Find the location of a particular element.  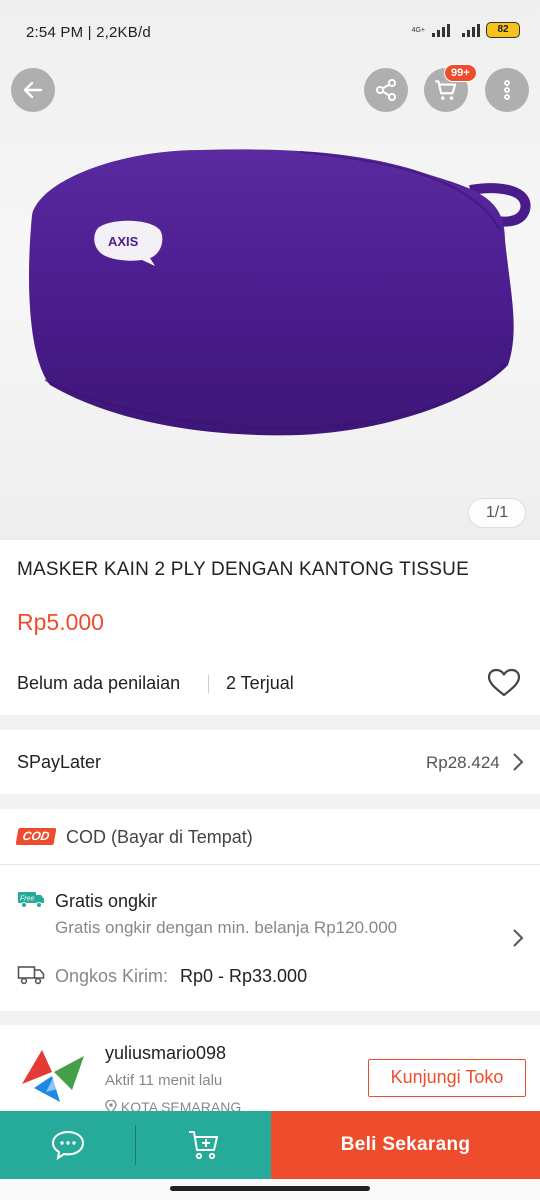

add-to-cart-icon is located at coordinates (203, 1145).